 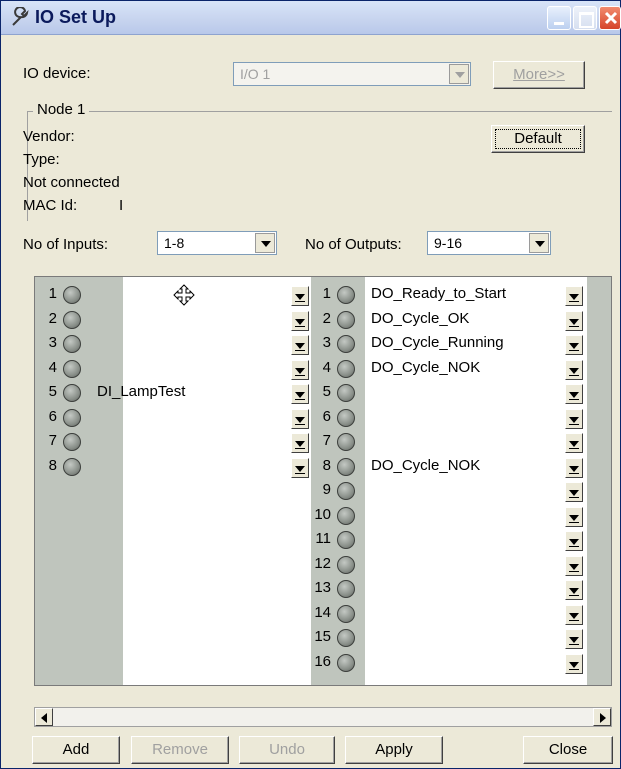 What do you see at coordinates (568, 750) in the screenshot?
I see `close-button: Close` at bounding box center [568, 750].